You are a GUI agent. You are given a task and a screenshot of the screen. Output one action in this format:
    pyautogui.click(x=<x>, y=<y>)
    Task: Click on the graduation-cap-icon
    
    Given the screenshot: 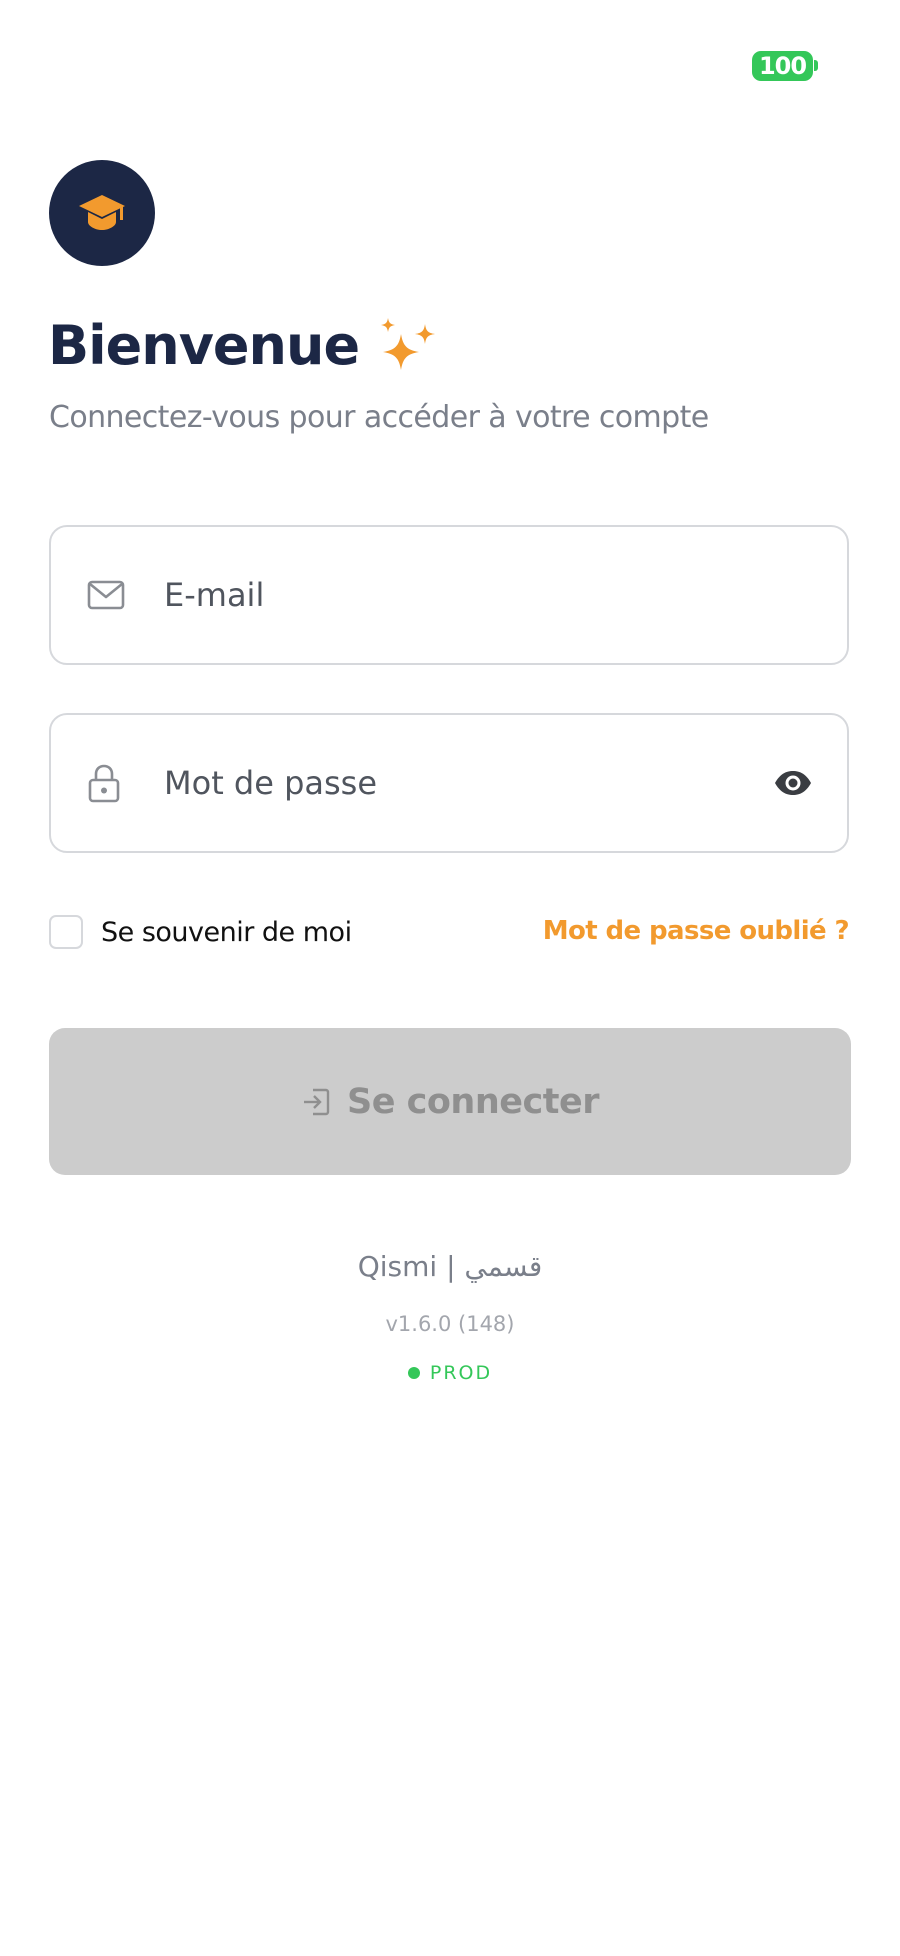 What is the action you would take?
    pyautogui.click(x=102, y=213)
    